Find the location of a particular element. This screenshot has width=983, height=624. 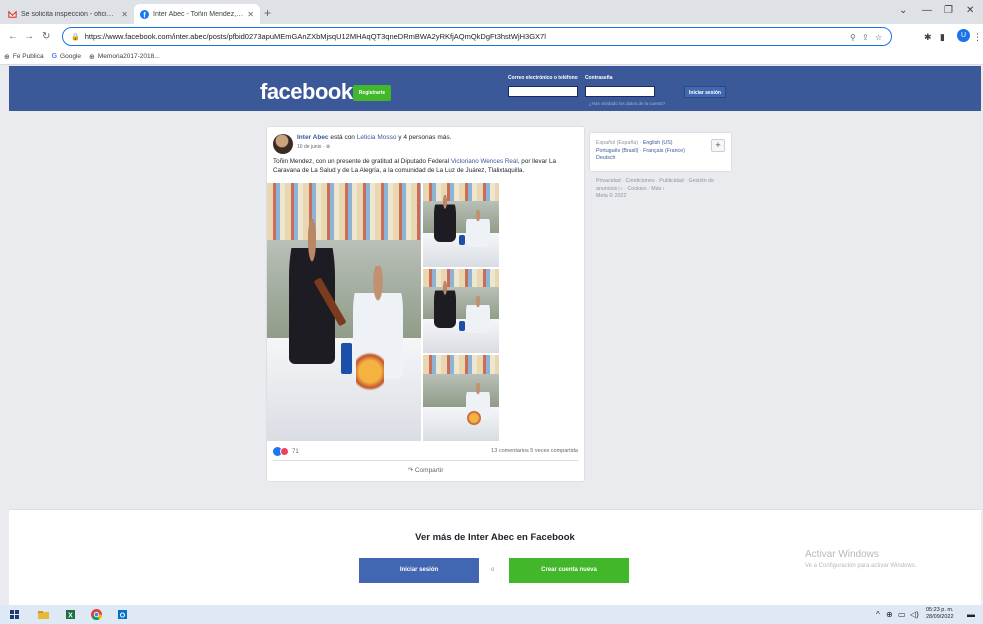

current-language: Español (España) · is located at coordinates (619, 143).